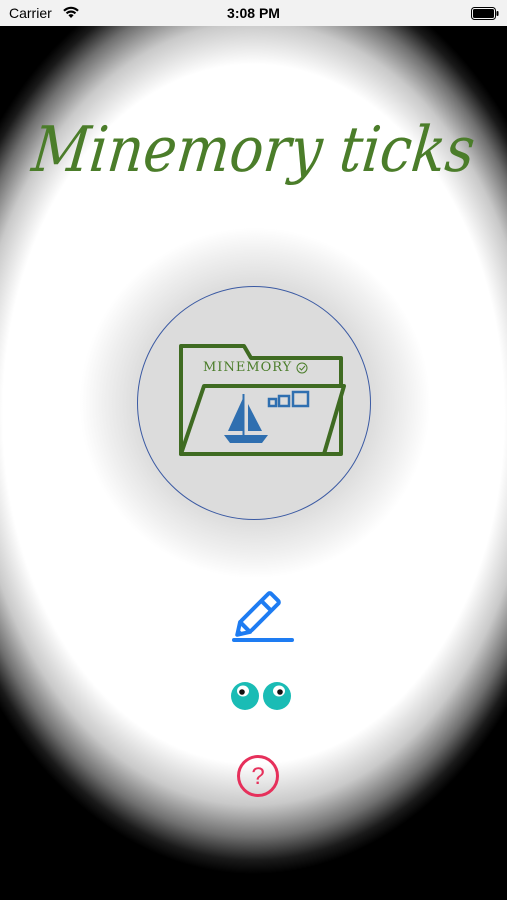 The image size is (507, 900). I want to click on help-button: ?, so click(258, 776).